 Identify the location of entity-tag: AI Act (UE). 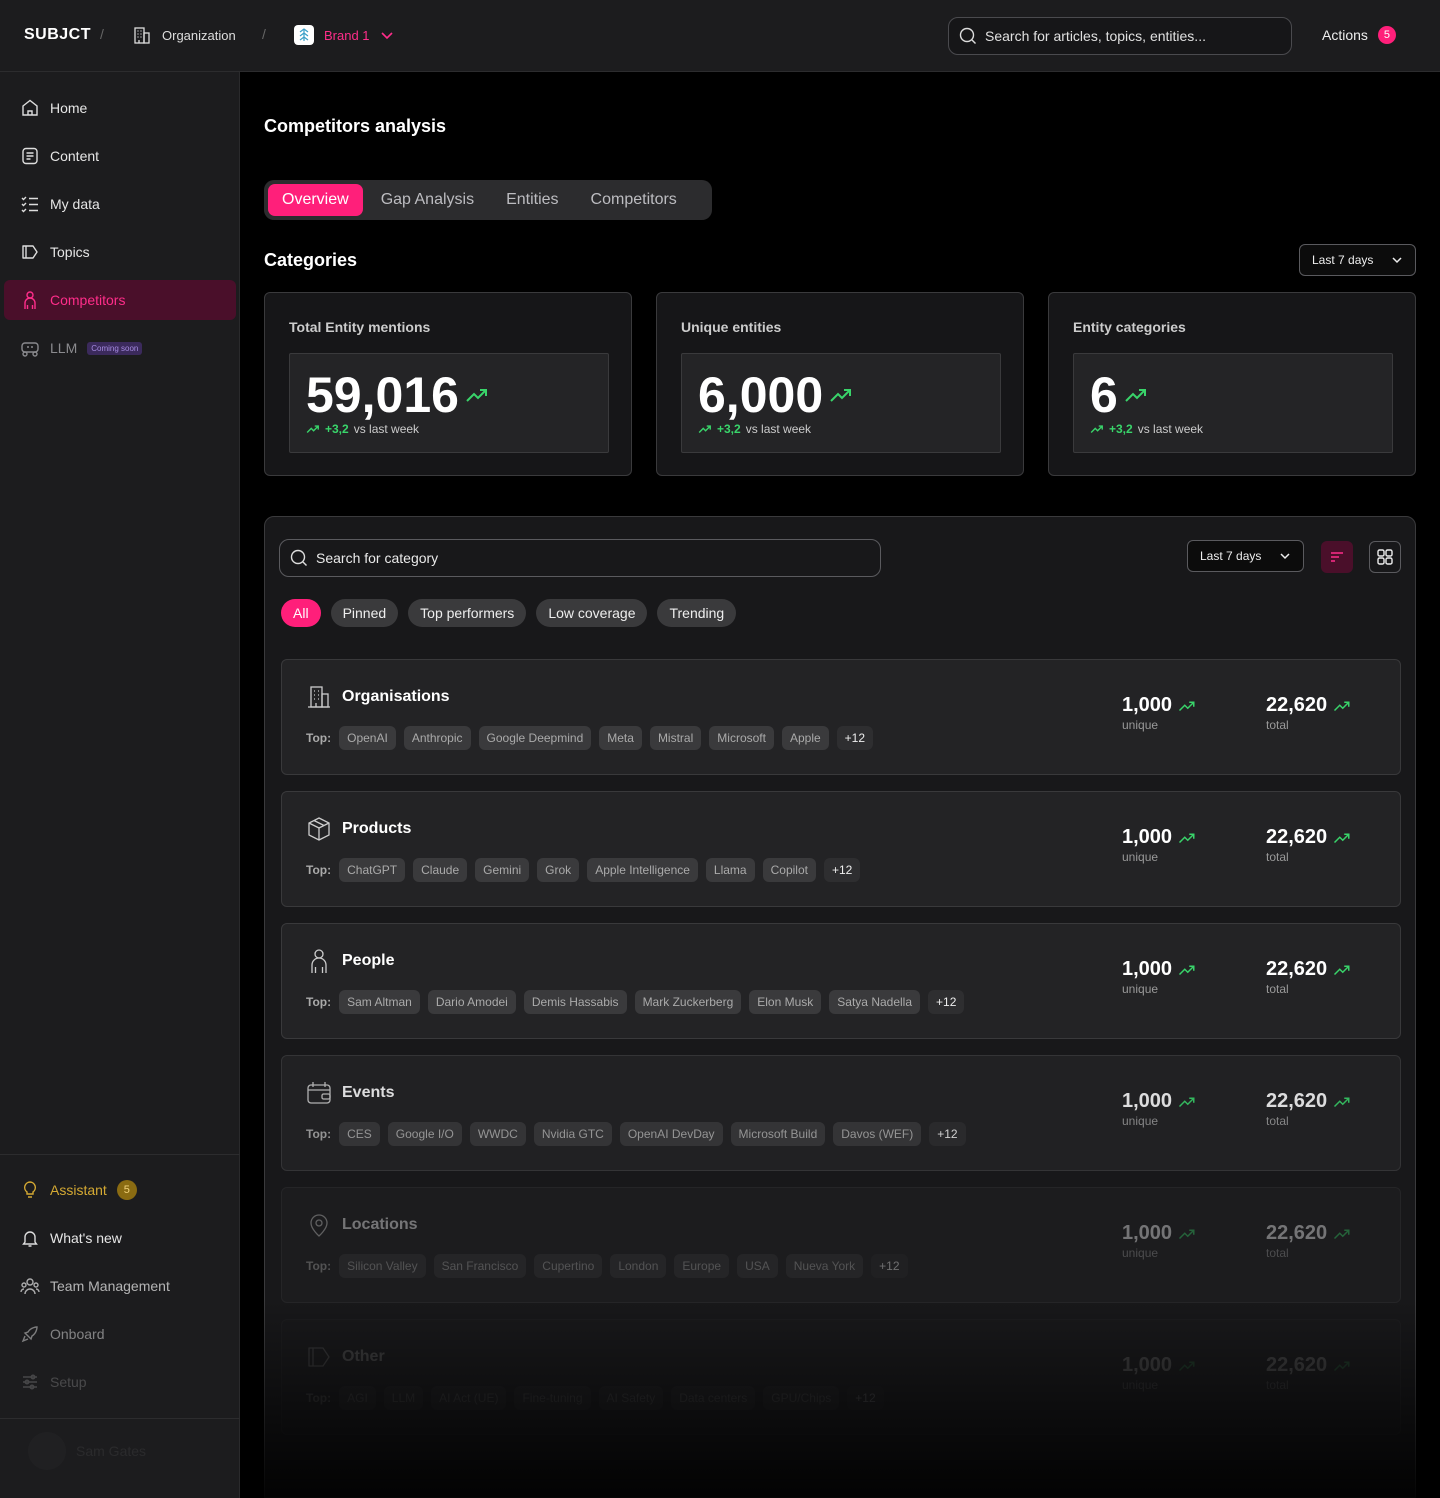
(469, 1398).